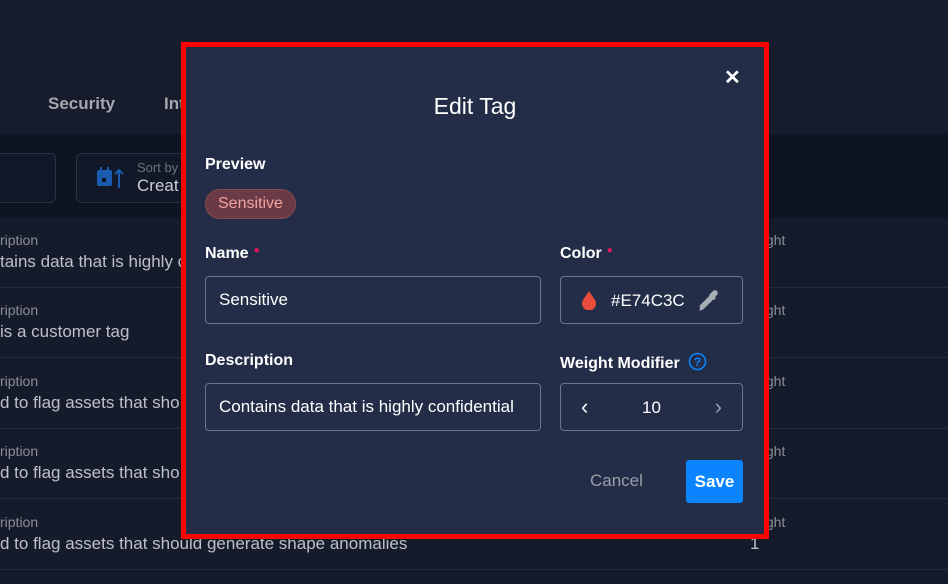  I want to click on search-input, so click(28, 178).